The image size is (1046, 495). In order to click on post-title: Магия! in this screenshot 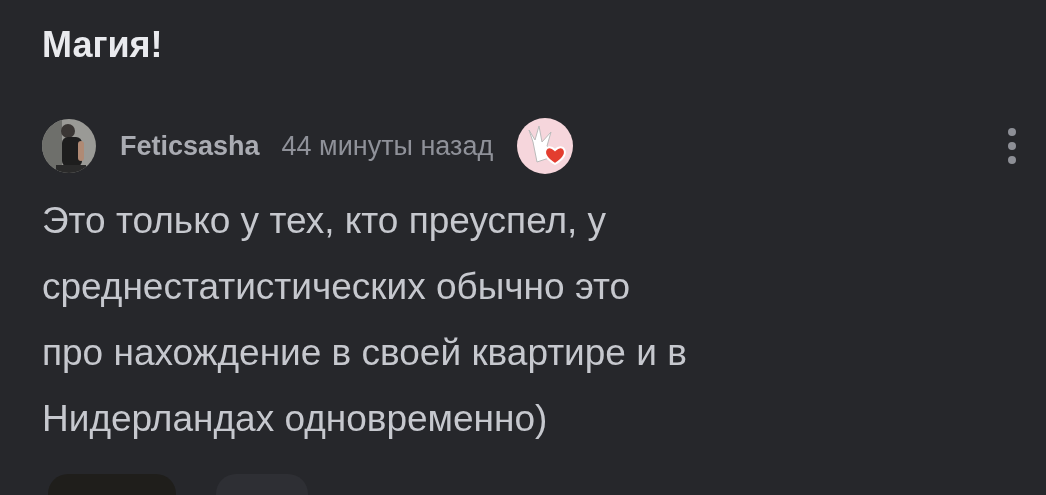, I will do `click(102, 45)`.